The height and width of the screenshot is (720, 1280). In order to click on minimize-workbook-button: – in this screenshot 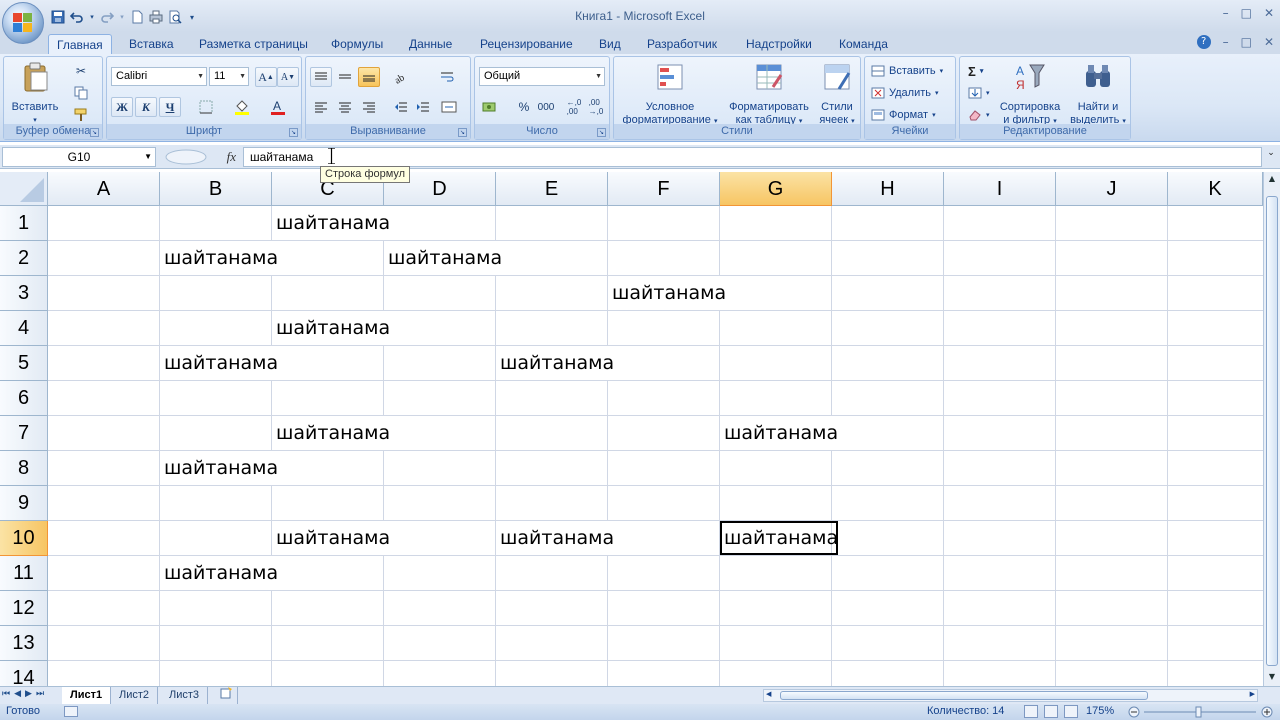, I will do `click(1226, 42)`.